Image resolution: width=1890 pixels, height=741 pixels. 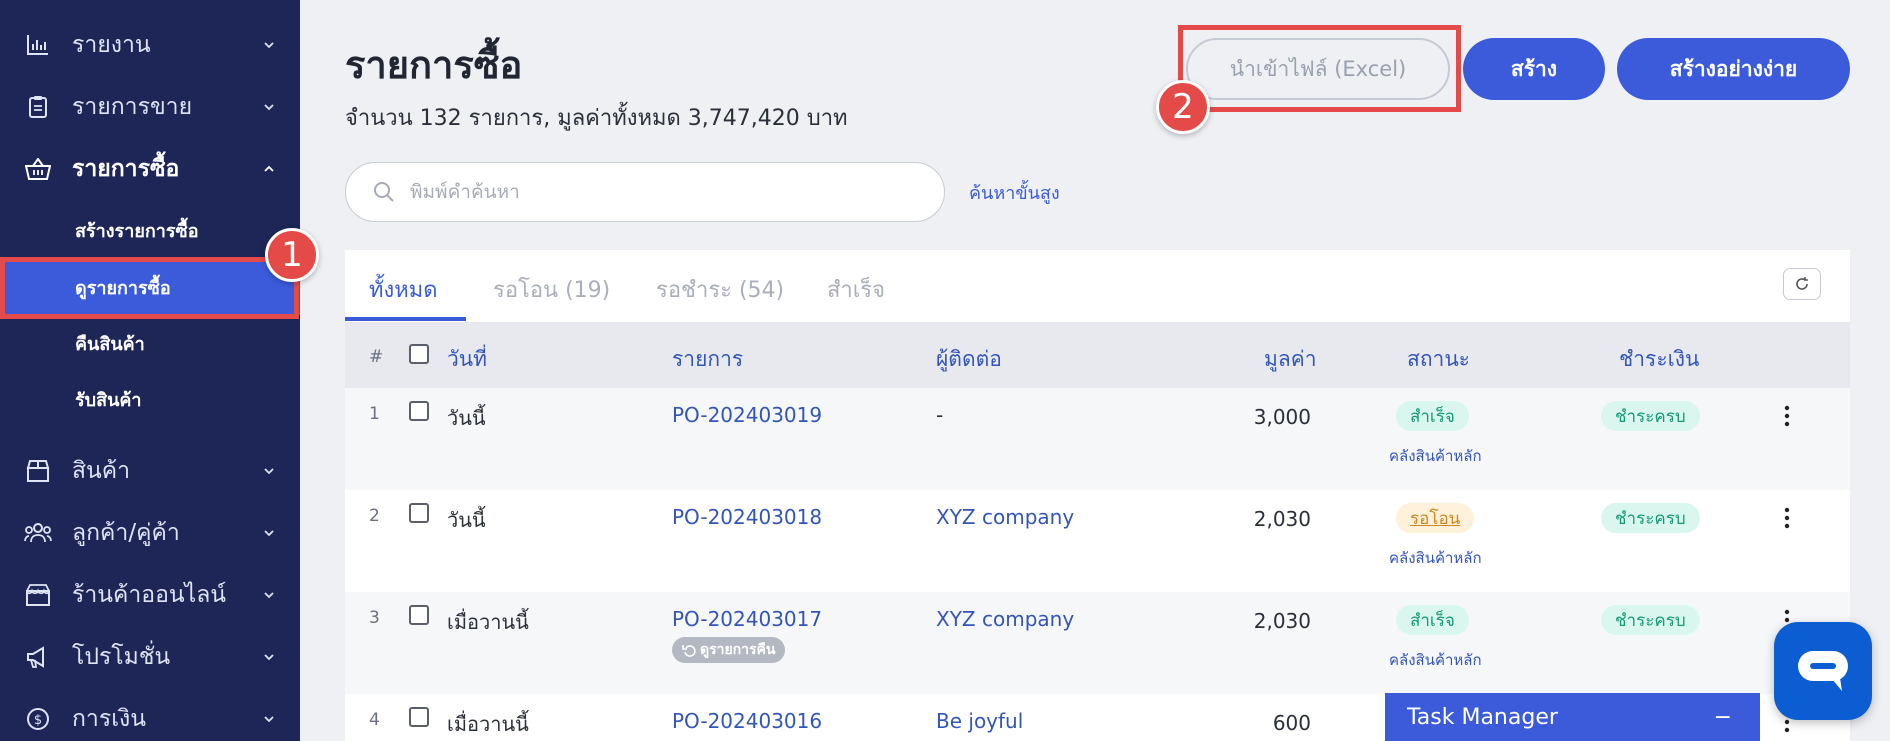 I want to click on advanced-search-link: ค้นหาขั้นสูง, so click(x=1014, y=192).